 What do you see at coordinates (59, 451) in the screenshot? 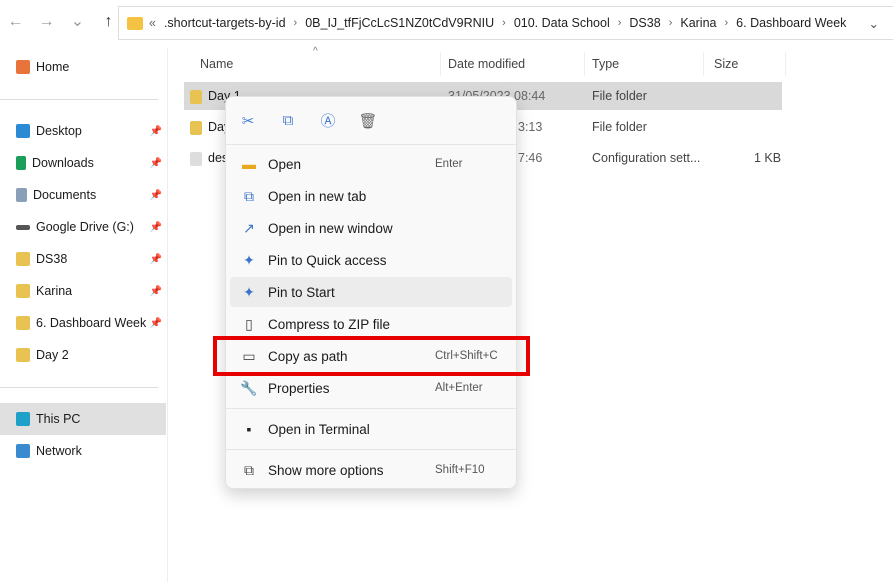
I see `sidebar-item-label: Network` at bounding box center [59, 451].